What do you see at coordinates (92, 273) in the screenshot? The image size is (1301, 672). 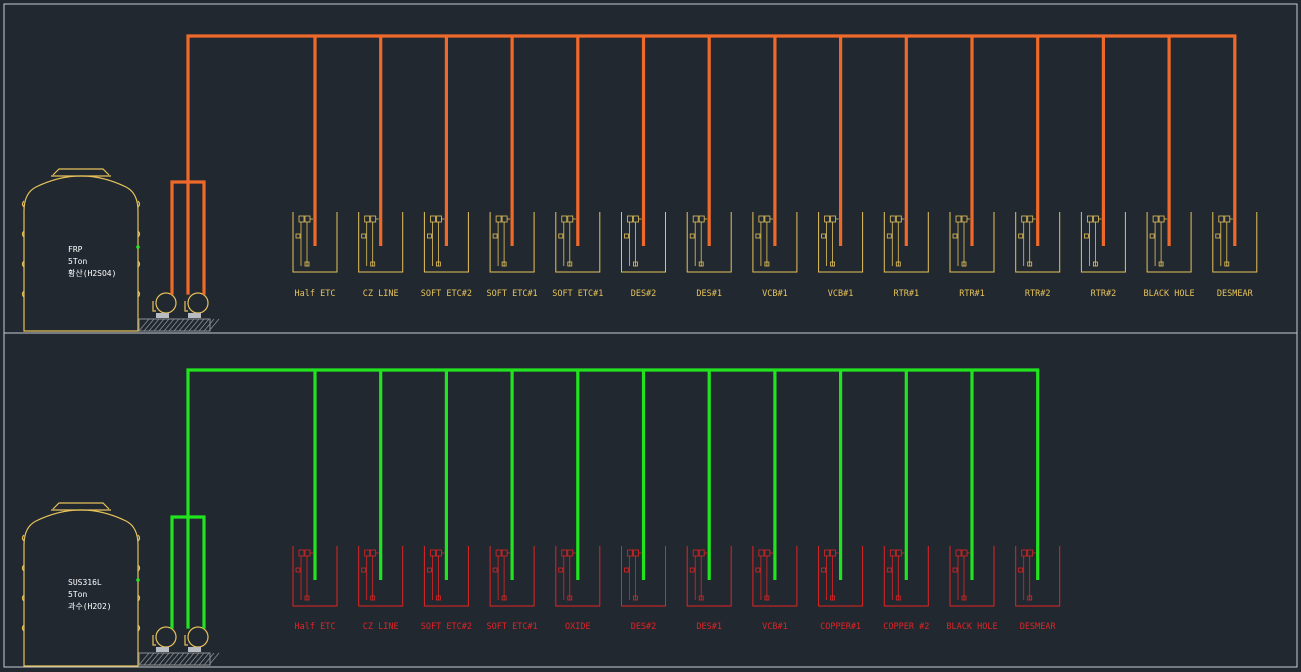 I see `tank-label-line: 황산(H2SO4)` at bounding box center [92, 273].